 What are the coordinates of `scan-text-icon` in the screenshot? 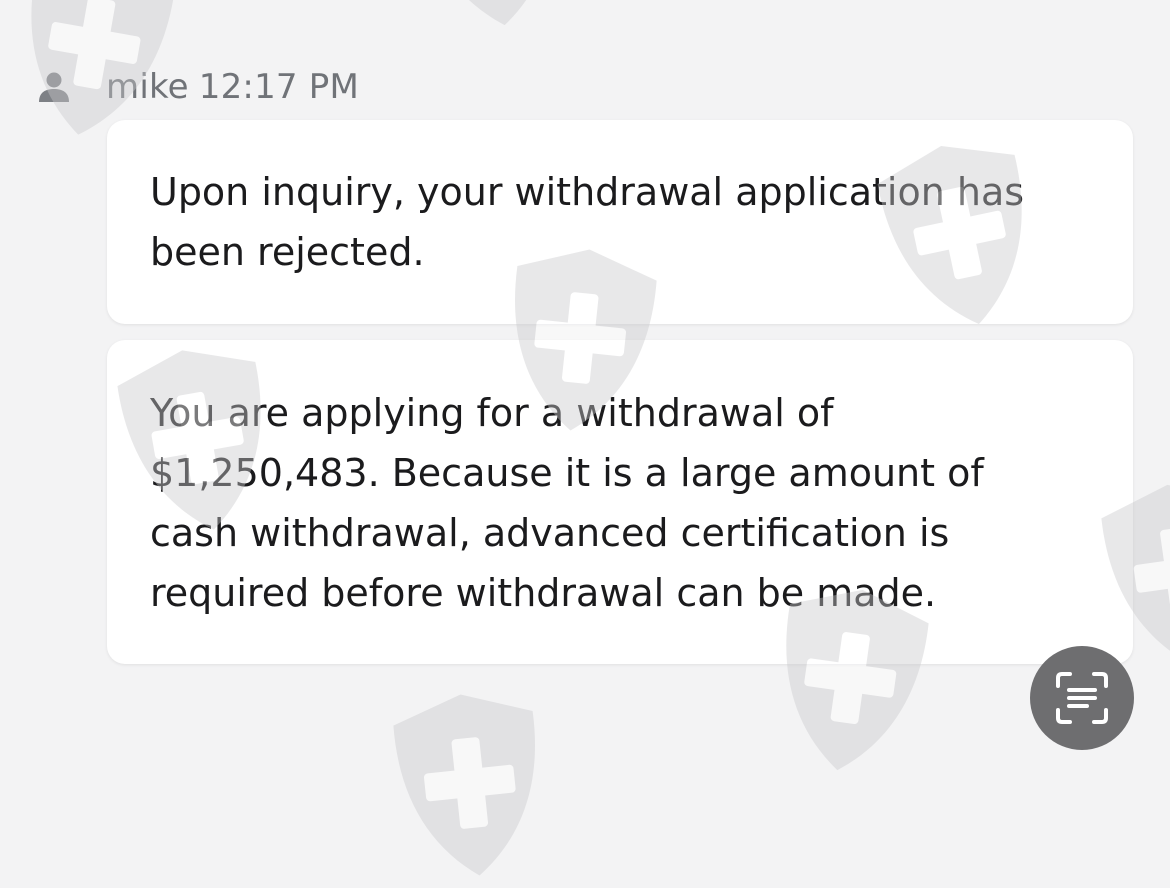 It's located at (1082, 698).